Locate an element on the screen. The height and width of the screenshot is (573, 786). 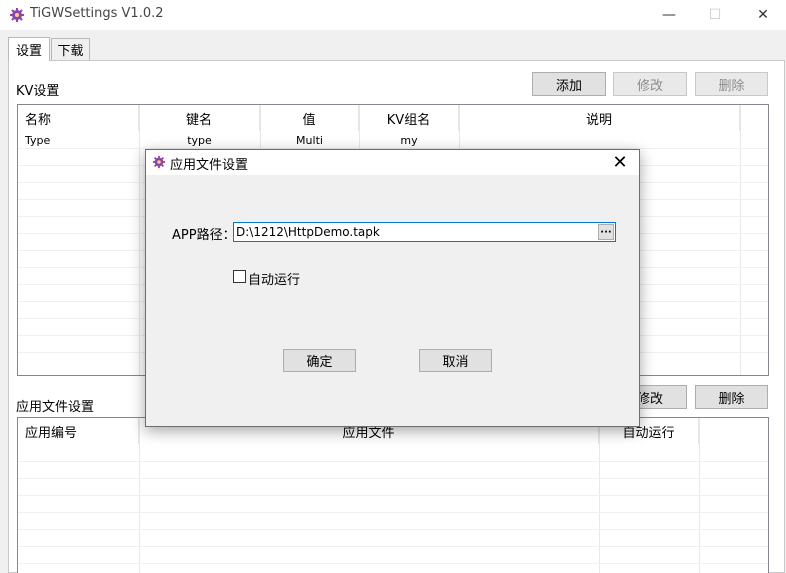
dialog-title: 应用文件设置 is located at coordinates (209, 165).